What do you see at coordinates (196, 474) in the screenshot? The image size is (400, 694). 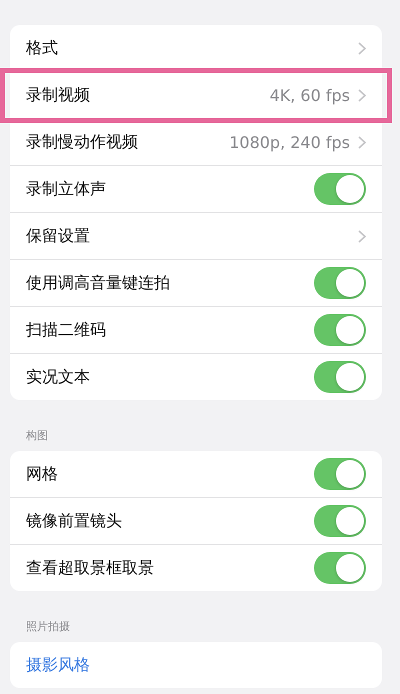 I see `settings-row: 网格` at bounding box center [196, 474].